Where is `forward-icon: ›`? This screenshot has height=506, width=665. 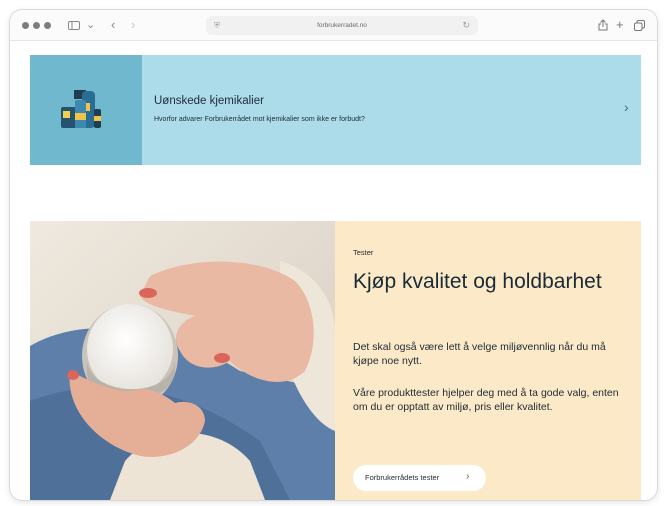
forward-icon: › is located at coordinates (133, 25).